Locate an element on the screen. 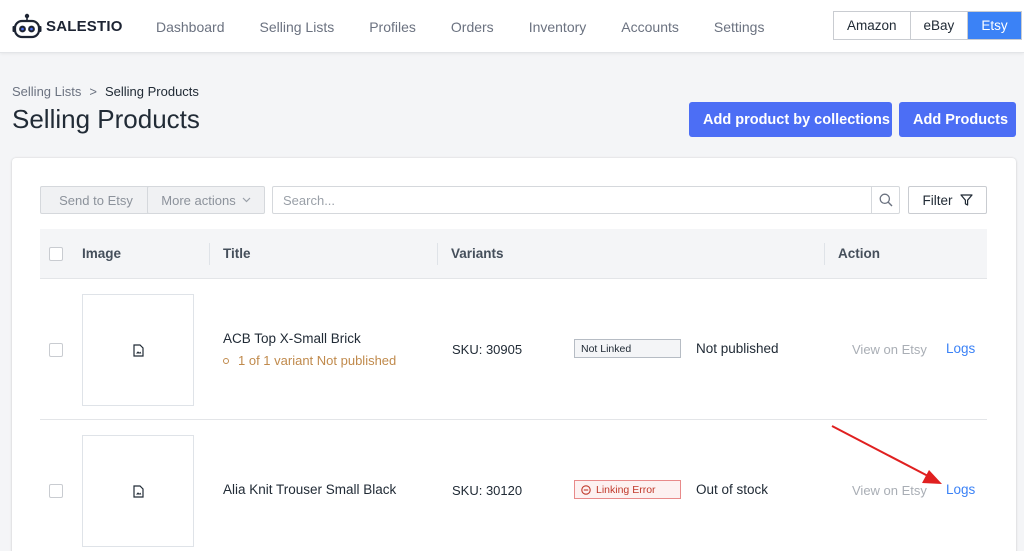 Image resolution: width=1024 pixels, height=551 pixels. brand-logo: SALESTIO is located at coordinates (67, 26).